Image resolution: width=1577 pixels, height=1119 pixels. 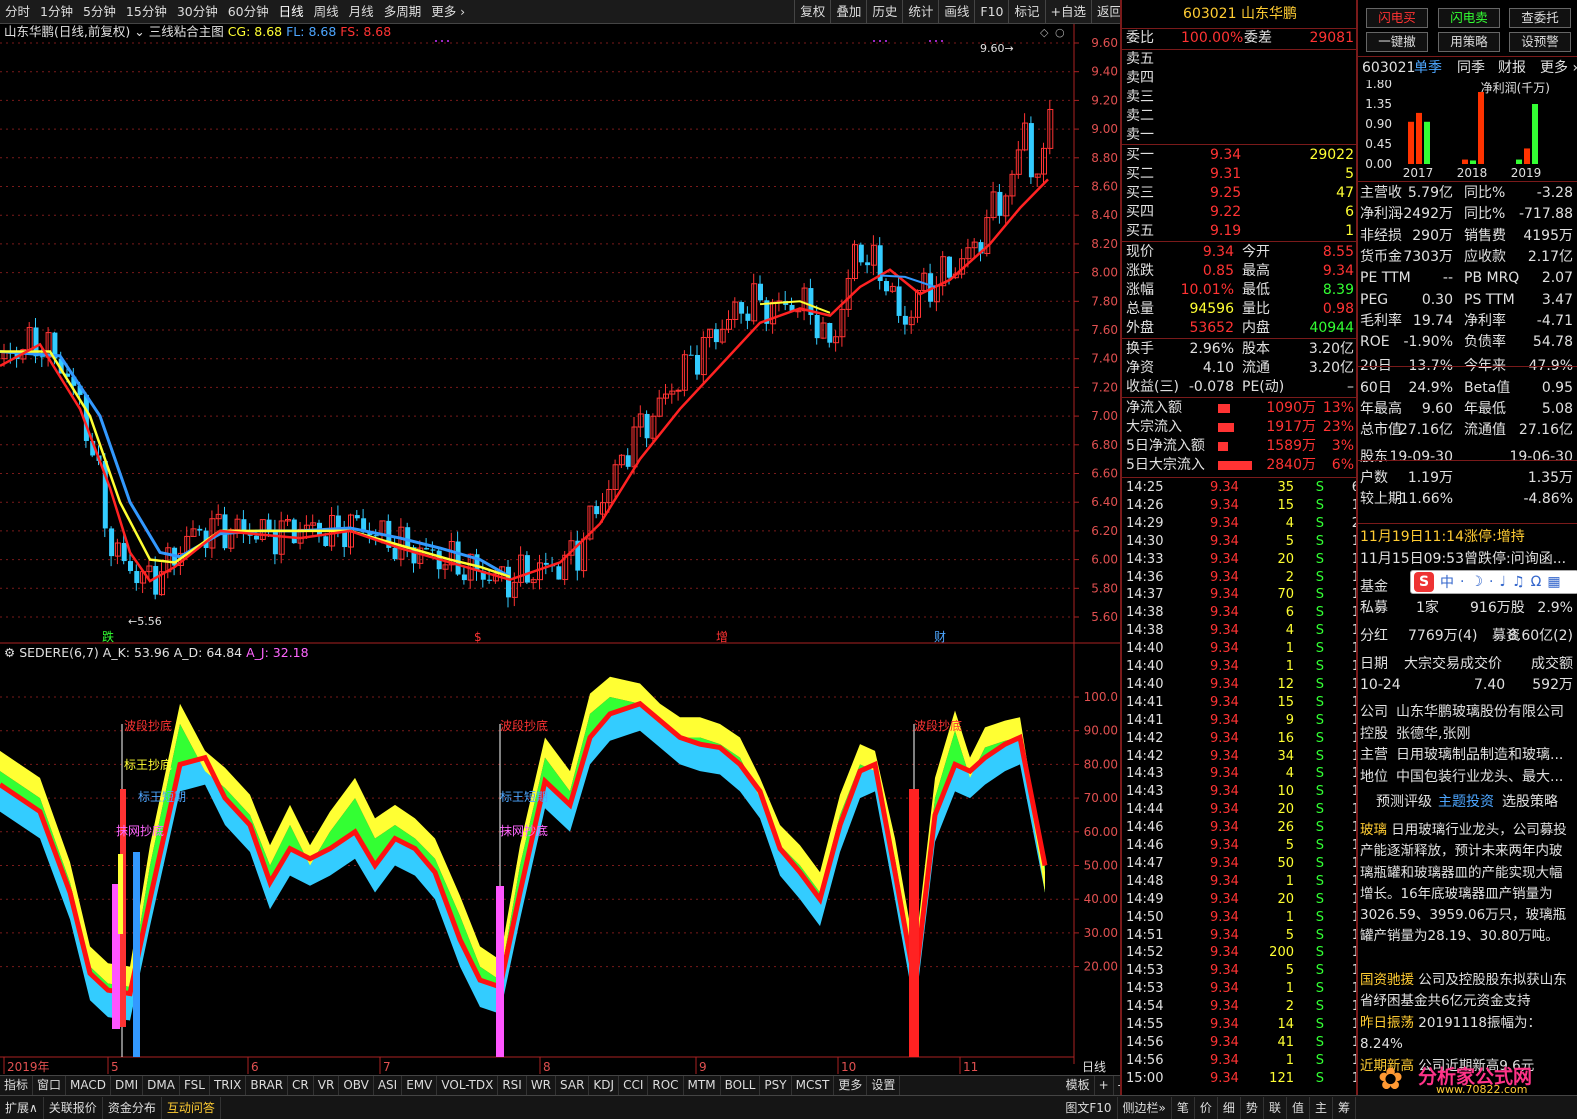 What do you see at coordinates (1518, 582) in the screenshot?
I see `ime-item: ♫` at bounding box center [1518, 582].